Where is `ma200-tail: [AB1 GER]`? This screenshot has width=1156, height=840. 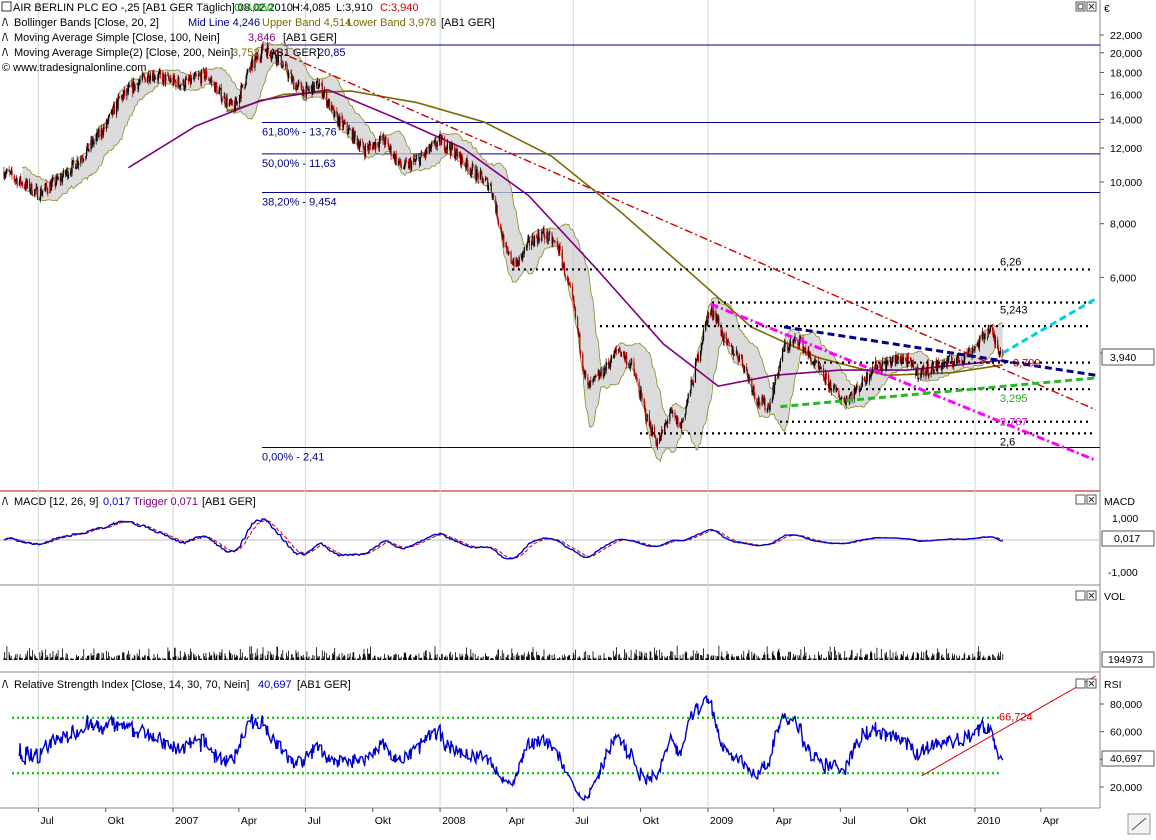
ma200-tail: [AB1 GER] is located at coordinates (293, 53).